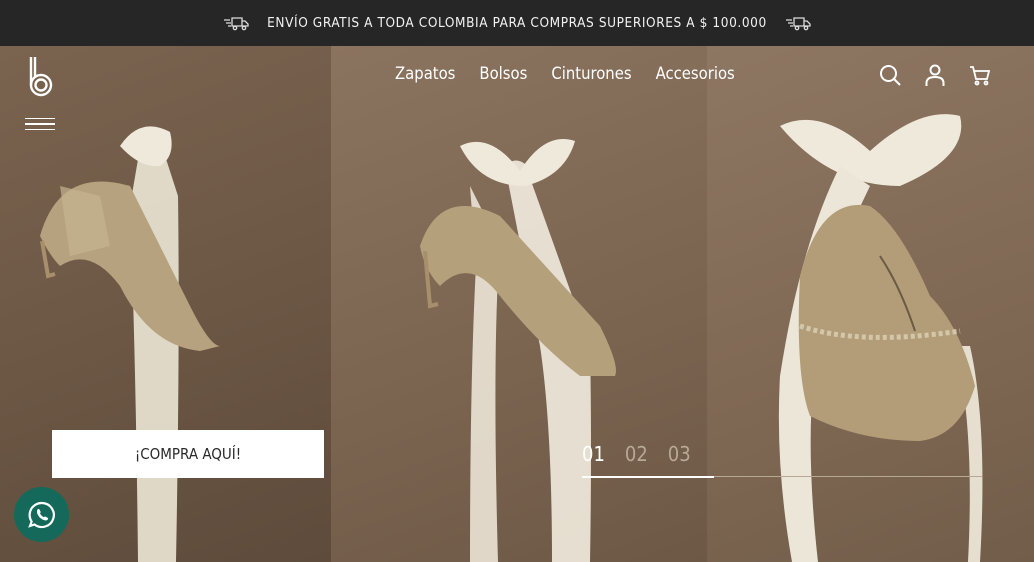 The width and height of the screenshot is (1034, 562). What do you see at coordinates (503, 73) in the screenshot?
I see `nav-item-bolsos: Bolsos` at bounding box center [503, 73].